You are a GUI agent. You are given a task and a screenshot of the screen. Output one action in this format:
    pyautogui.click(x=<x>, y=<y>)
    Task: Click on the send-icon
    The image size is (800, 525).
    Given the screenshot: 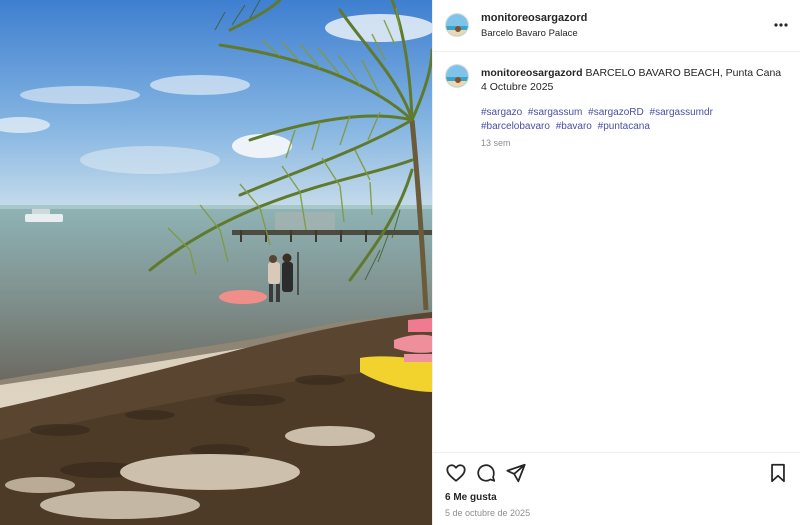 What is the action you would take?
    pyautogui.click(x=516, y=473)
    